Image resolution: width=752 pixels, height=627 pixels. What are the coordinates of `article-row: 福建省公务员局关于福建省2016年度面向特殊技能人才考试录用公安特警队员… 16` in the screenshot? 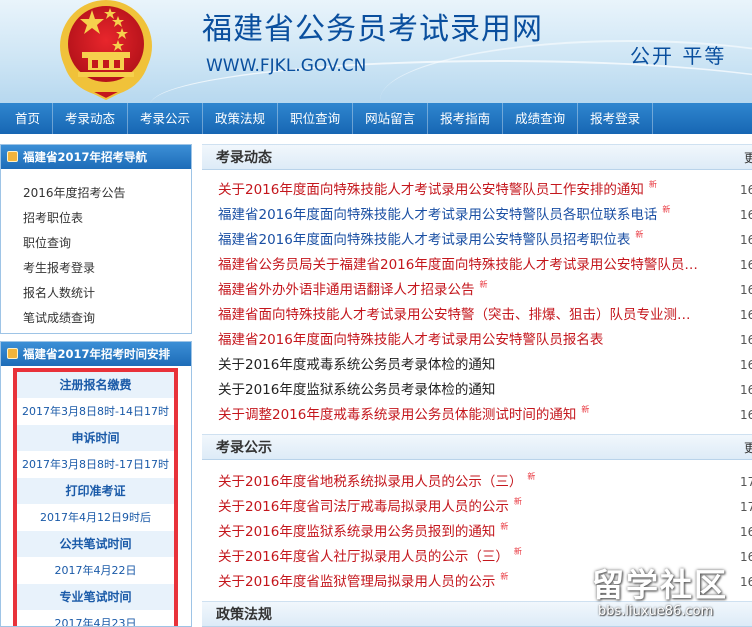 It's located at (485, 265).